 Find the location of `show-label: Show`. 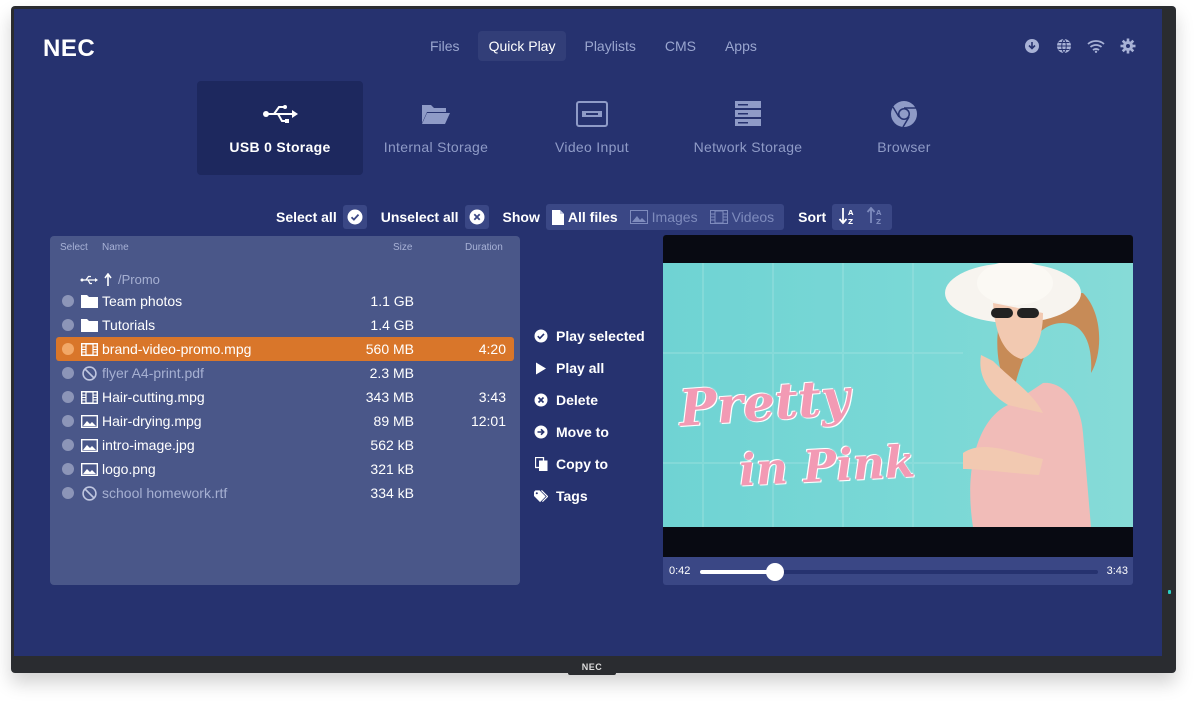

show-label: Show is located at coordinates (521, 217).